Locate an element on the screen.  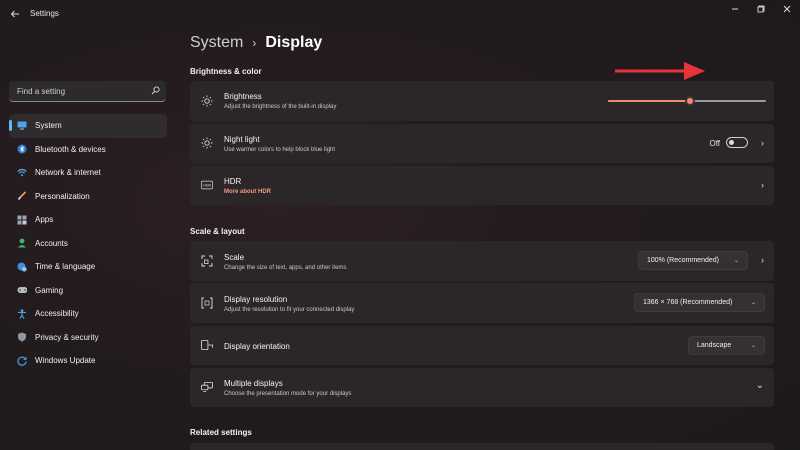
sidebar-item-label: Network & internet is located at coordinates (68, 173).